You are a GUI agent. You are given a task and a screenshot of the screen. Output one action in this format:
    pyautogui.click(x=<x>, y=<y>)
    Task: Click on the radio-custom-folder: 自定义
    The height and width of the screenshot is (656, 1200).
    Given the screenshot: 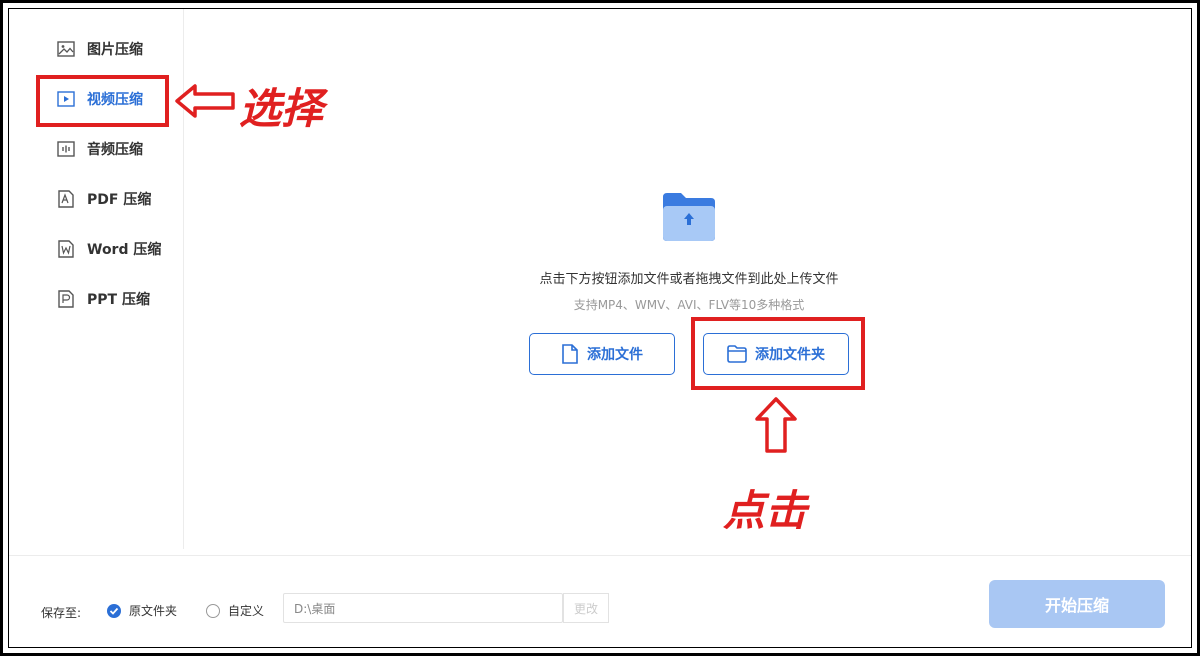 What is the action you would take?
    pyautogui.click(x=235, y=610)
    